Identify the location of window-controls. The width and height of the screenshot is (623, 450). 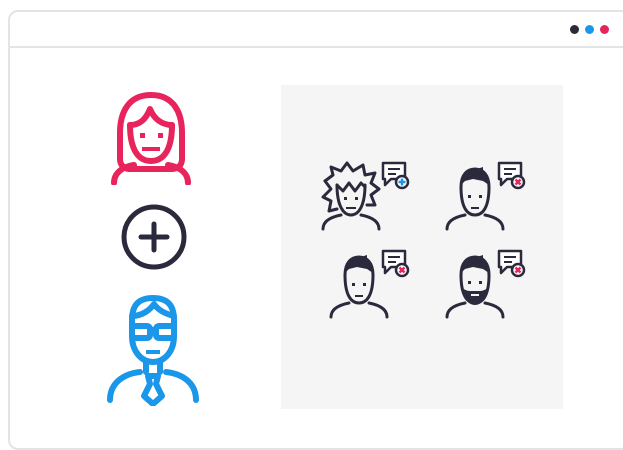
(589, 29).